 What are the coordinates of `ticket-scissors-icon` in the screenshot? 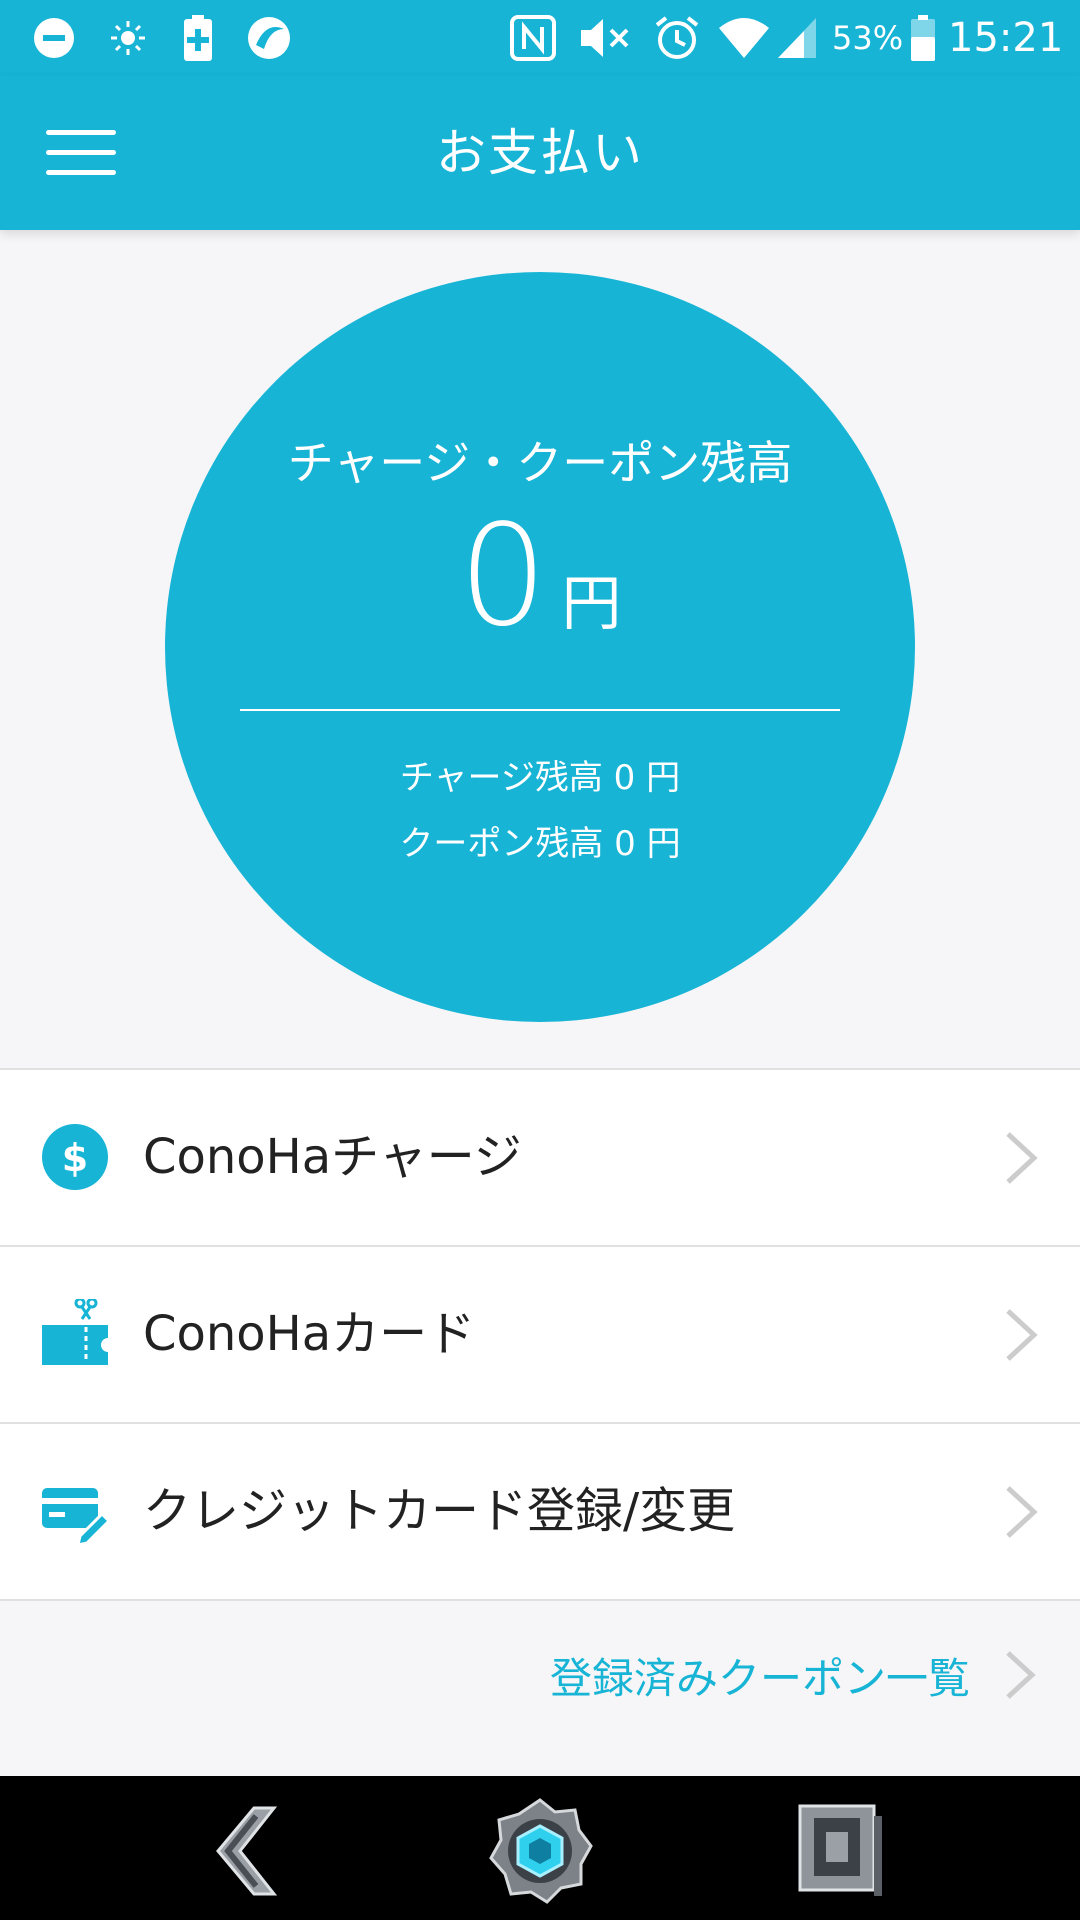 It's located at (77, 1333).